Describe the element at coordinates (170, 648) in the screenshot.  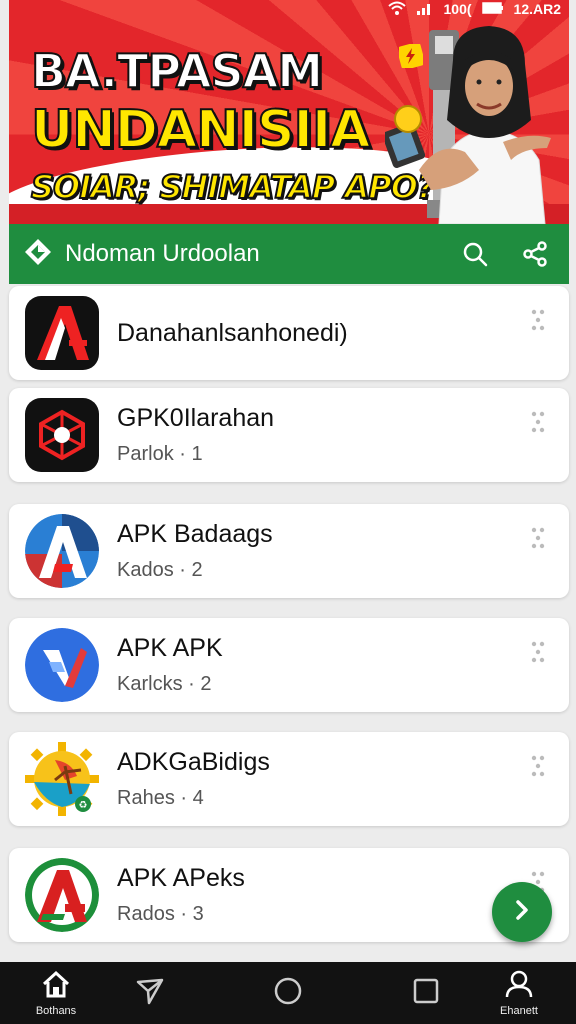
I see `app-name: APK APK` at that location.